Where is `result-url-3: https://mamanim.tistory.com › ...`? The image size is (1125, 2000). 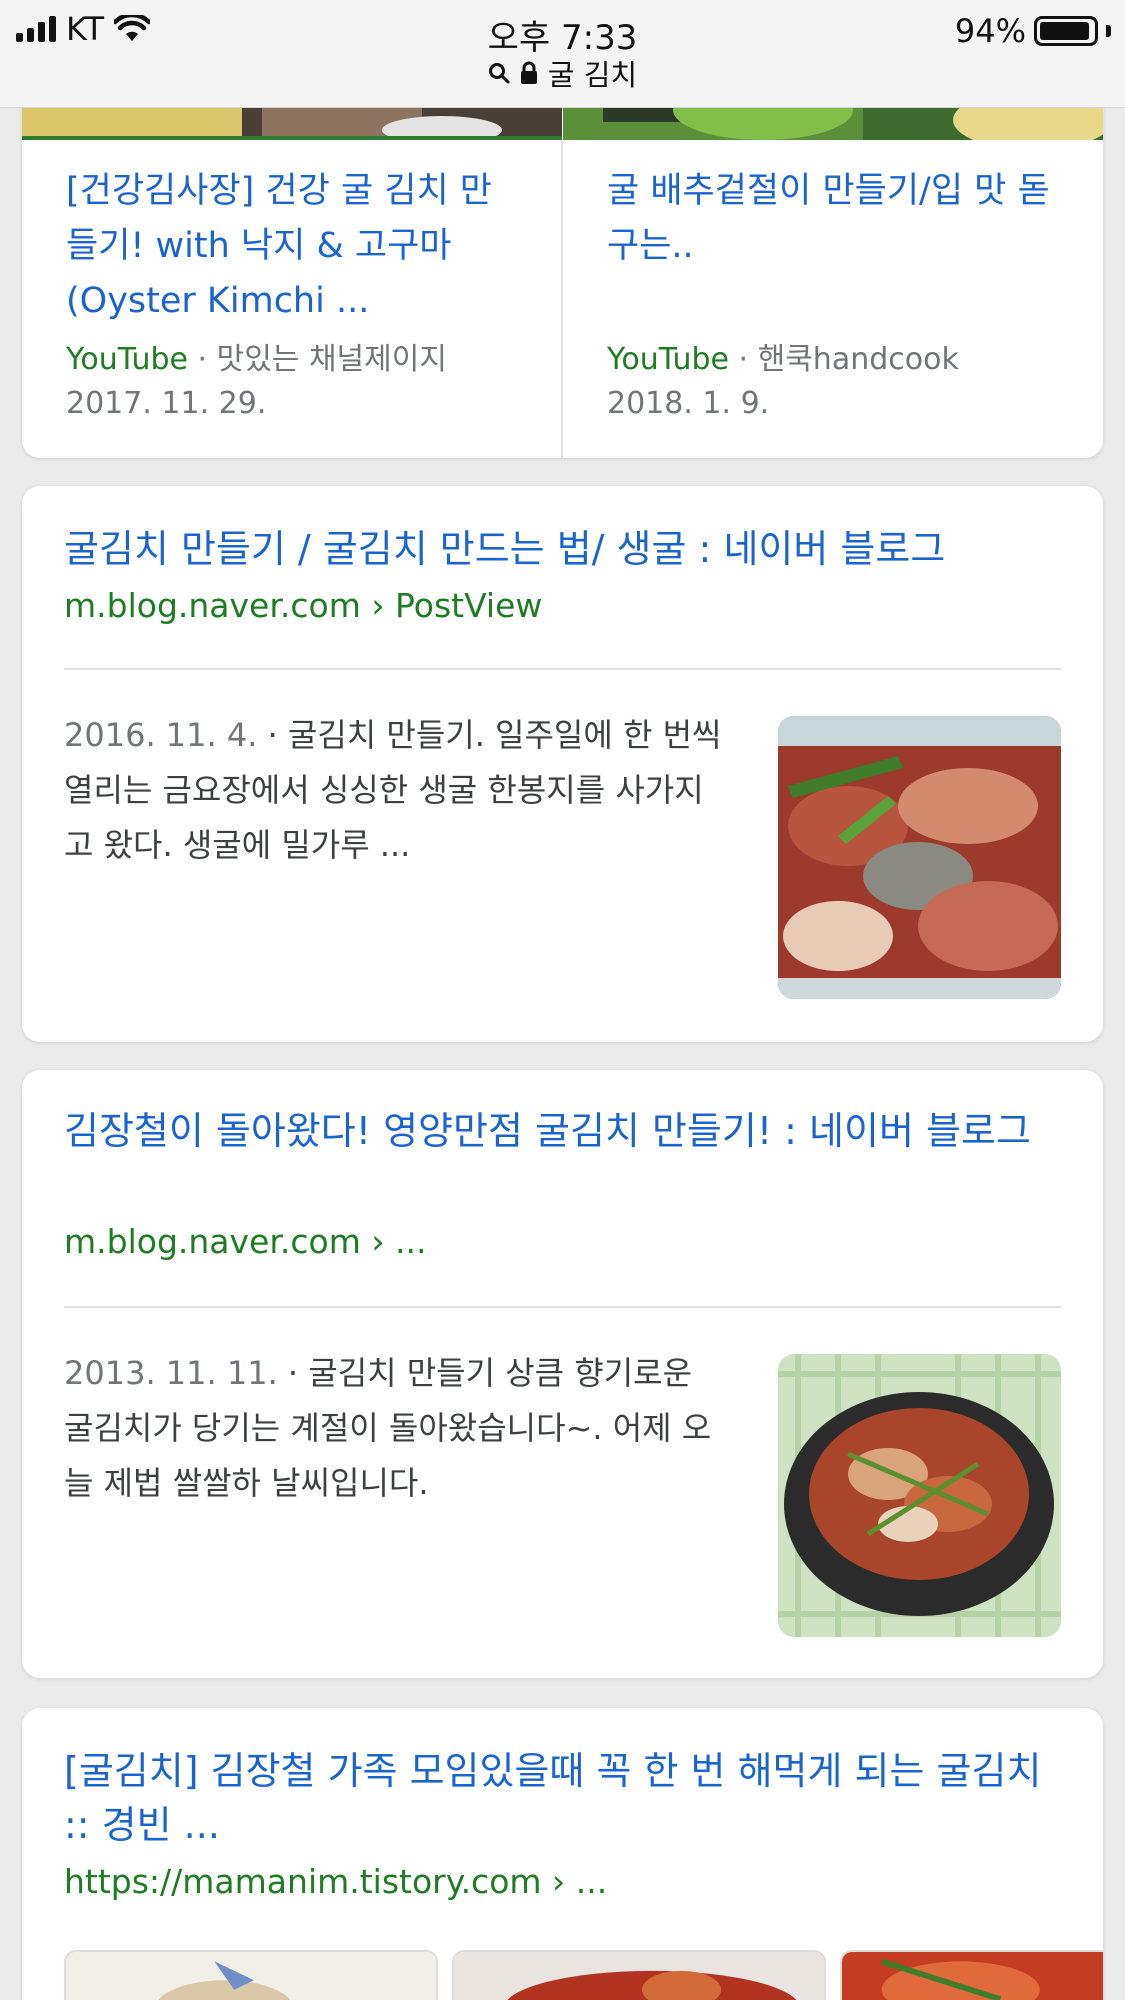
result-url-3: https://mamanim.tistory.com › ... is located at coordinates (335, 1881).